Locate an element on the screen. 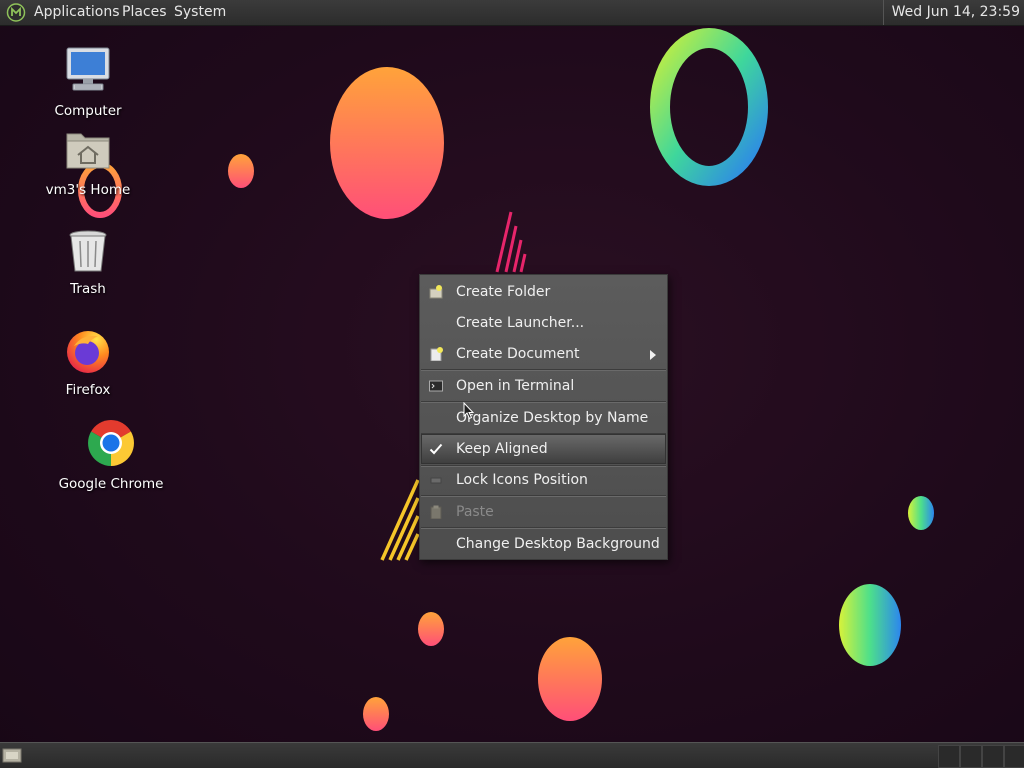 This screenshot has width=1024, height=768. chrome-label: Google Chrome is located at coordinates (111, 484).